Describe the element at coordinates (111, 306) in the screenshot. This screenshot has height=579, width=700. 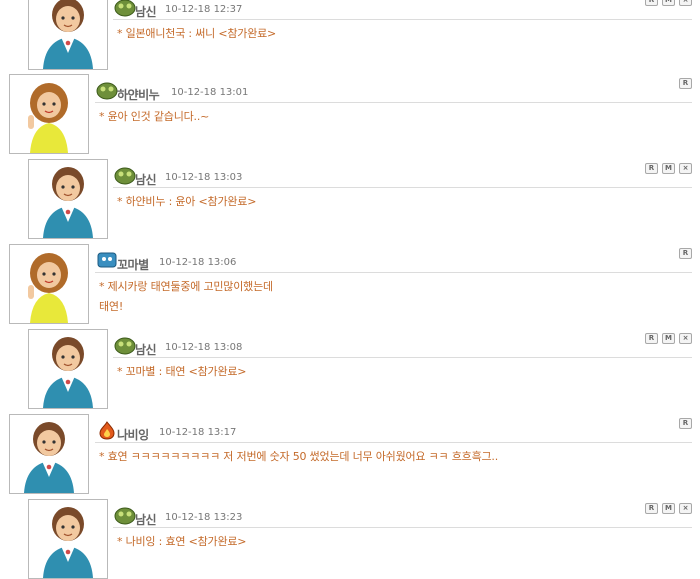
I see `comment-text-line2: 태연!` at that location.